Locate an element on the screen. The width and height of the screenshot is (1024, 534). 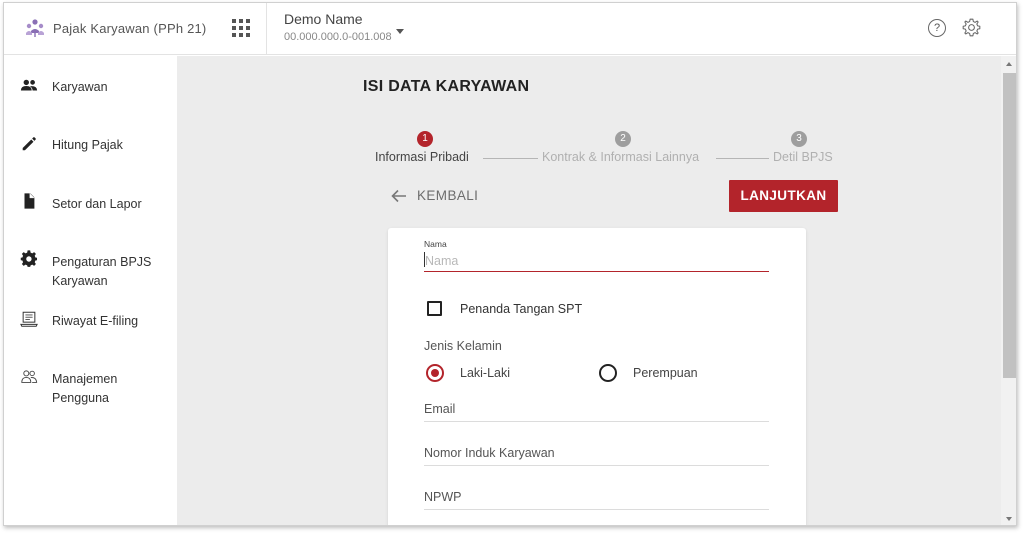
sidebar-item-label: Setor dan Lapor is located at coordinates (97, 204).